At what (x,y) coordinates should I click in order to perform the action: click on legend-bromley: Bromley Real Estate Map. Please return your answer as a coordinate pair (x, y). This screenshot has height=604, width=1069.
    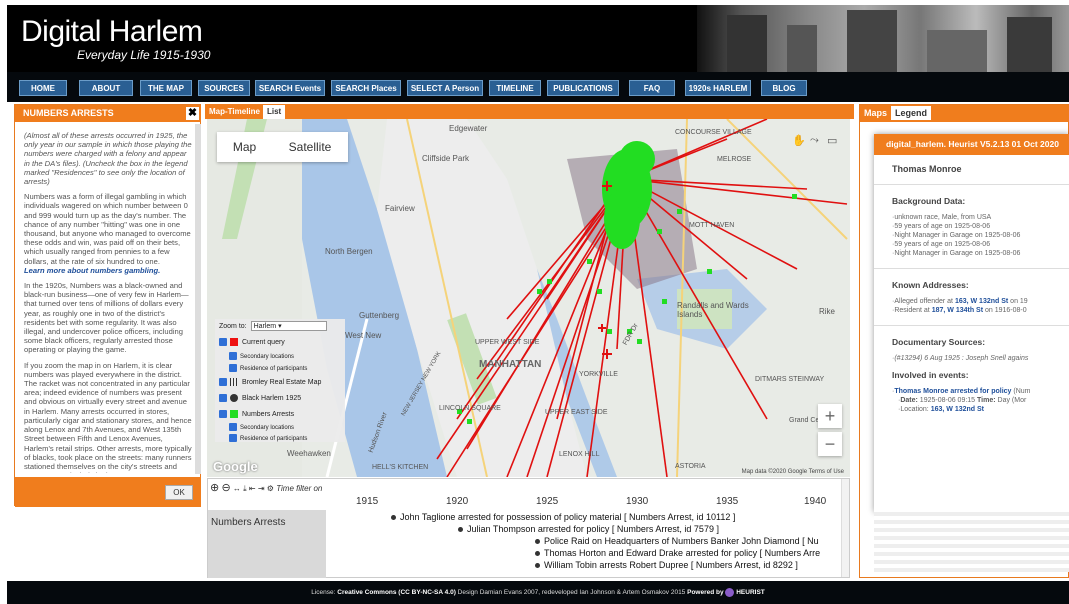
    Looking at the image, I should click on (270, 383).